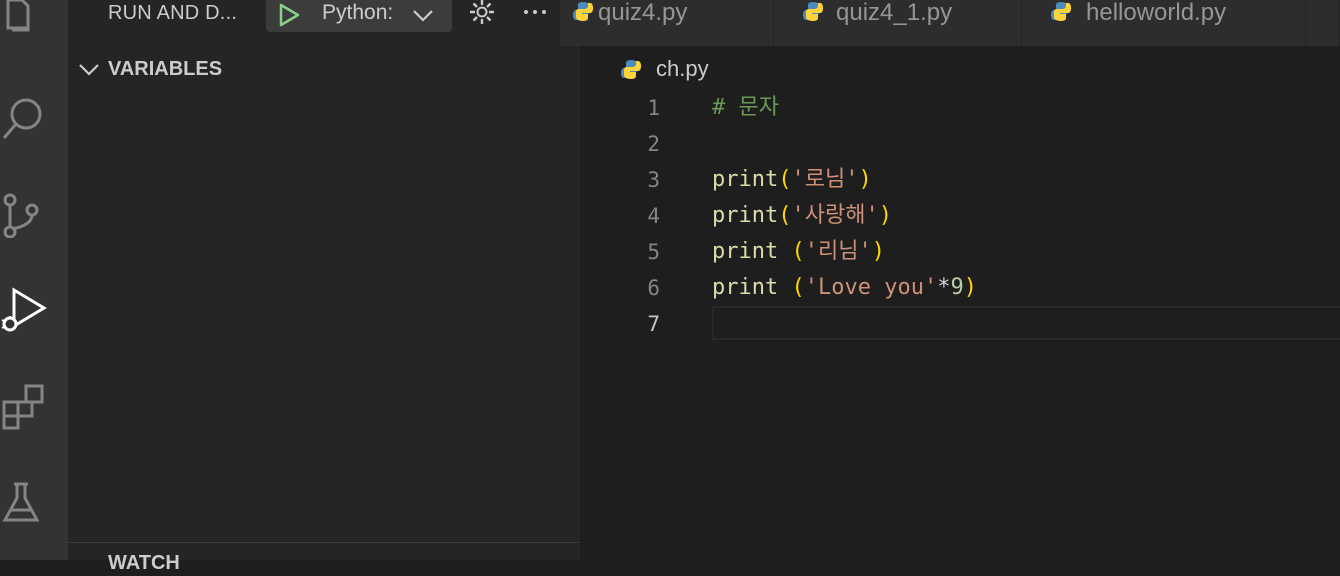 This screenshot has height=576, width=1340. What do you see at coordinates (960, 144) in the screenshot?
I see `code-line: 2` at bounding box center [960, 144].